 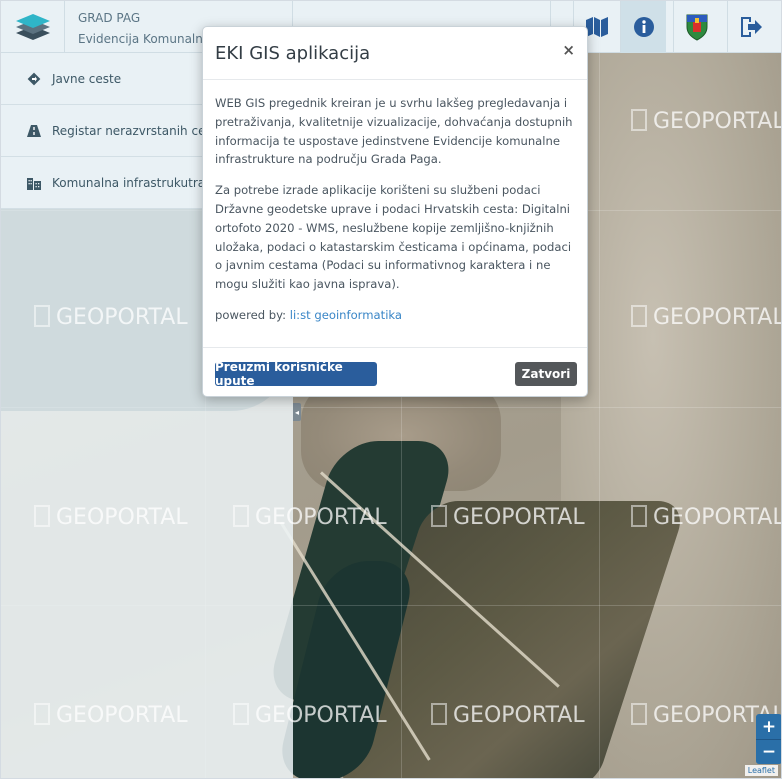 I want to click on app-logo, so click(x=33, y=27).